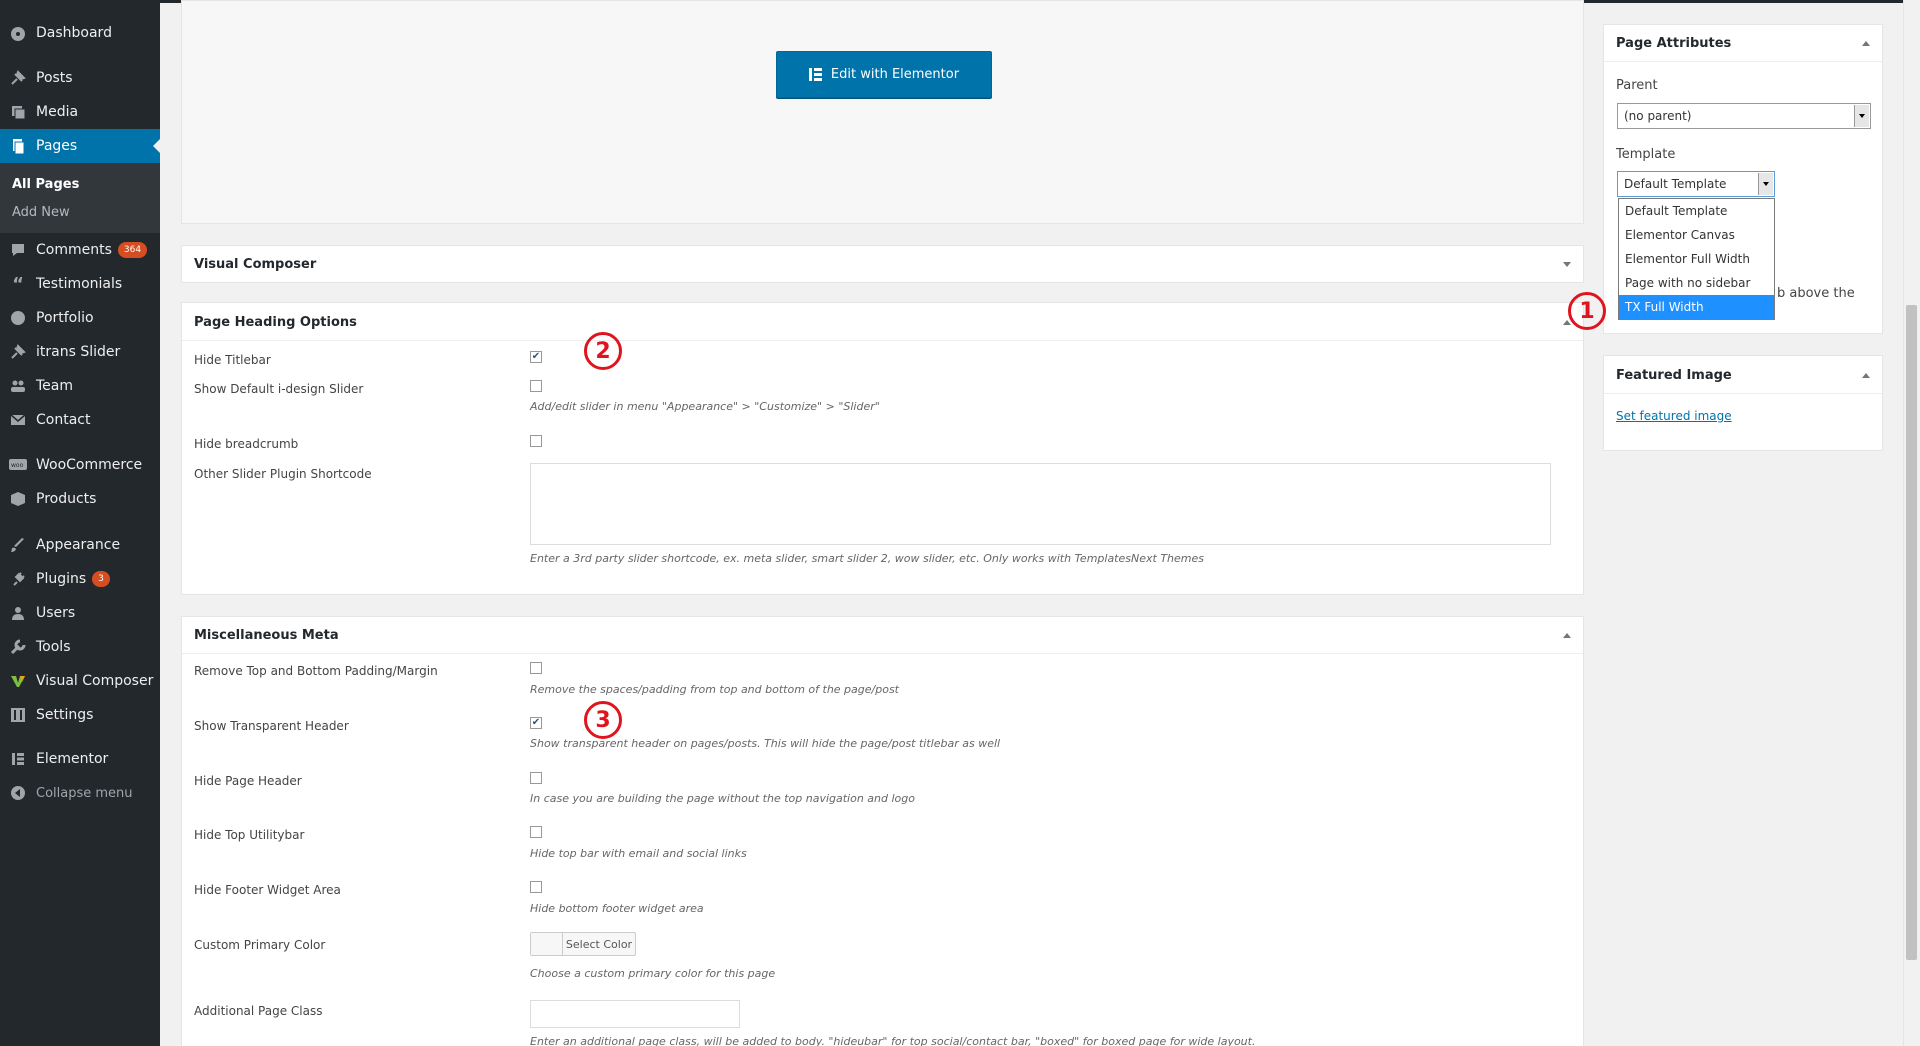 The height and width of the screenshot is (1046, 1920). Describe the element at coordinates (80, 386) in the screenshot. I see `sidebar-item-team: Team` at that location.